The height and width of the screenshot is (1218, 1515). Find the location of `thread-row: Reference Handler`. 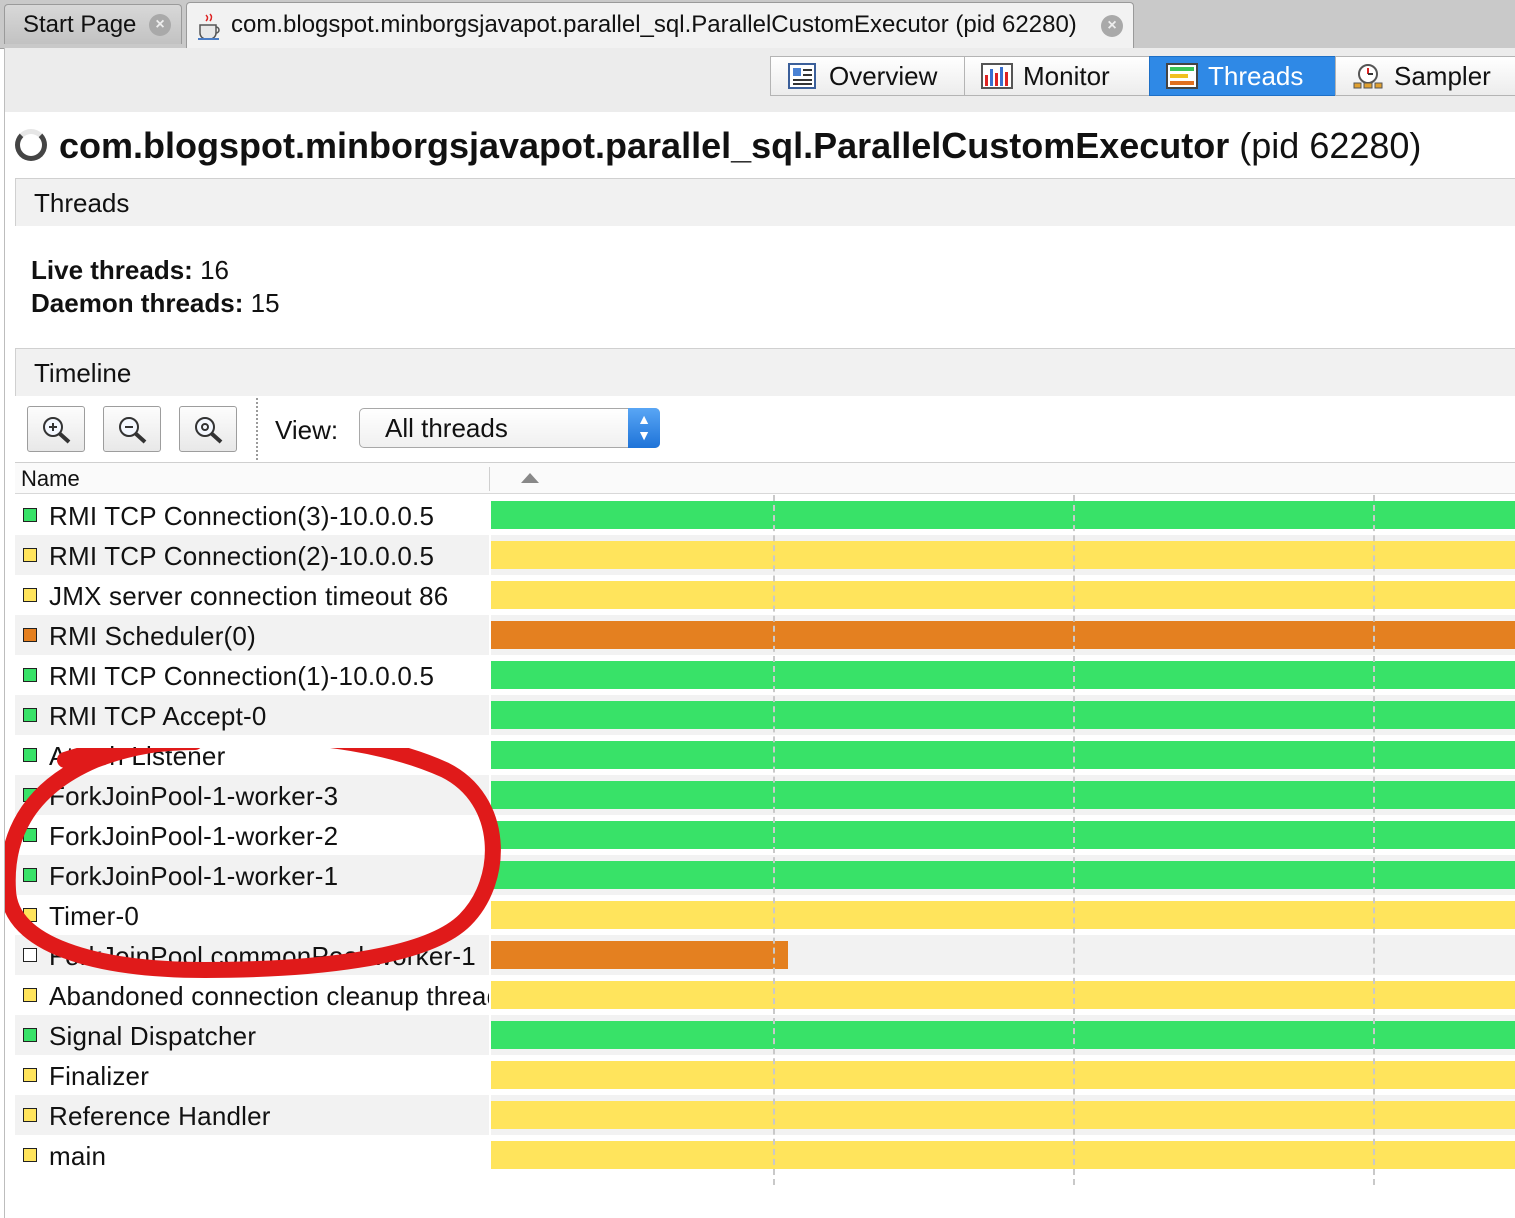

thread-row: Reference Handler is located at coordinates (765, 1115).